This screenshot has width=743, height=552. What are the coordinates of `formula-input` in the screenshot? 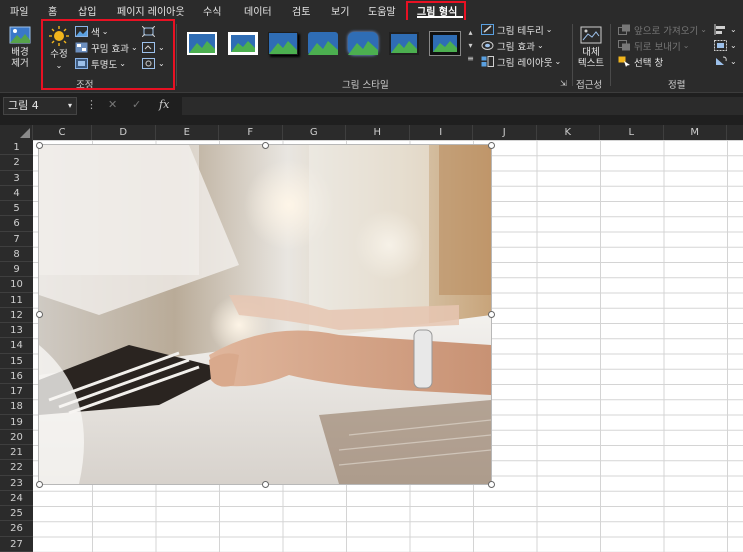 It's located at (462, 106).